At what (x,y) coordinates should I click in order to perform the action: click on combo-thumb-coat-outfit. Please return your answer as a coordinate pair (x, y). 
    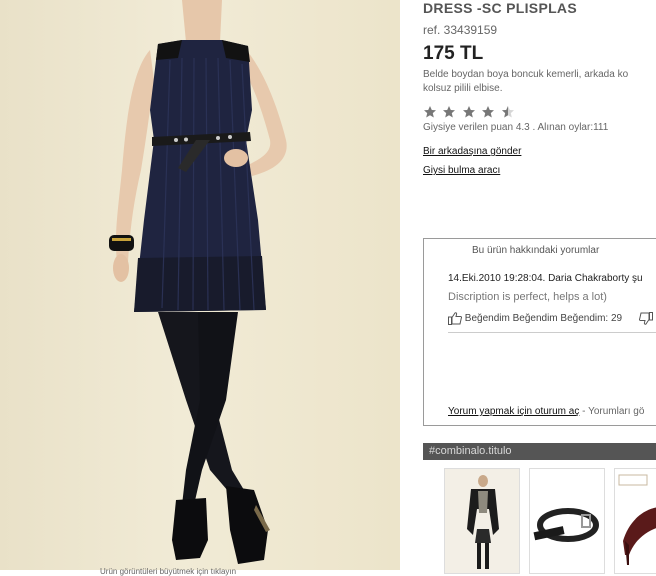
    Looking at the image, I should click on (482, 521).